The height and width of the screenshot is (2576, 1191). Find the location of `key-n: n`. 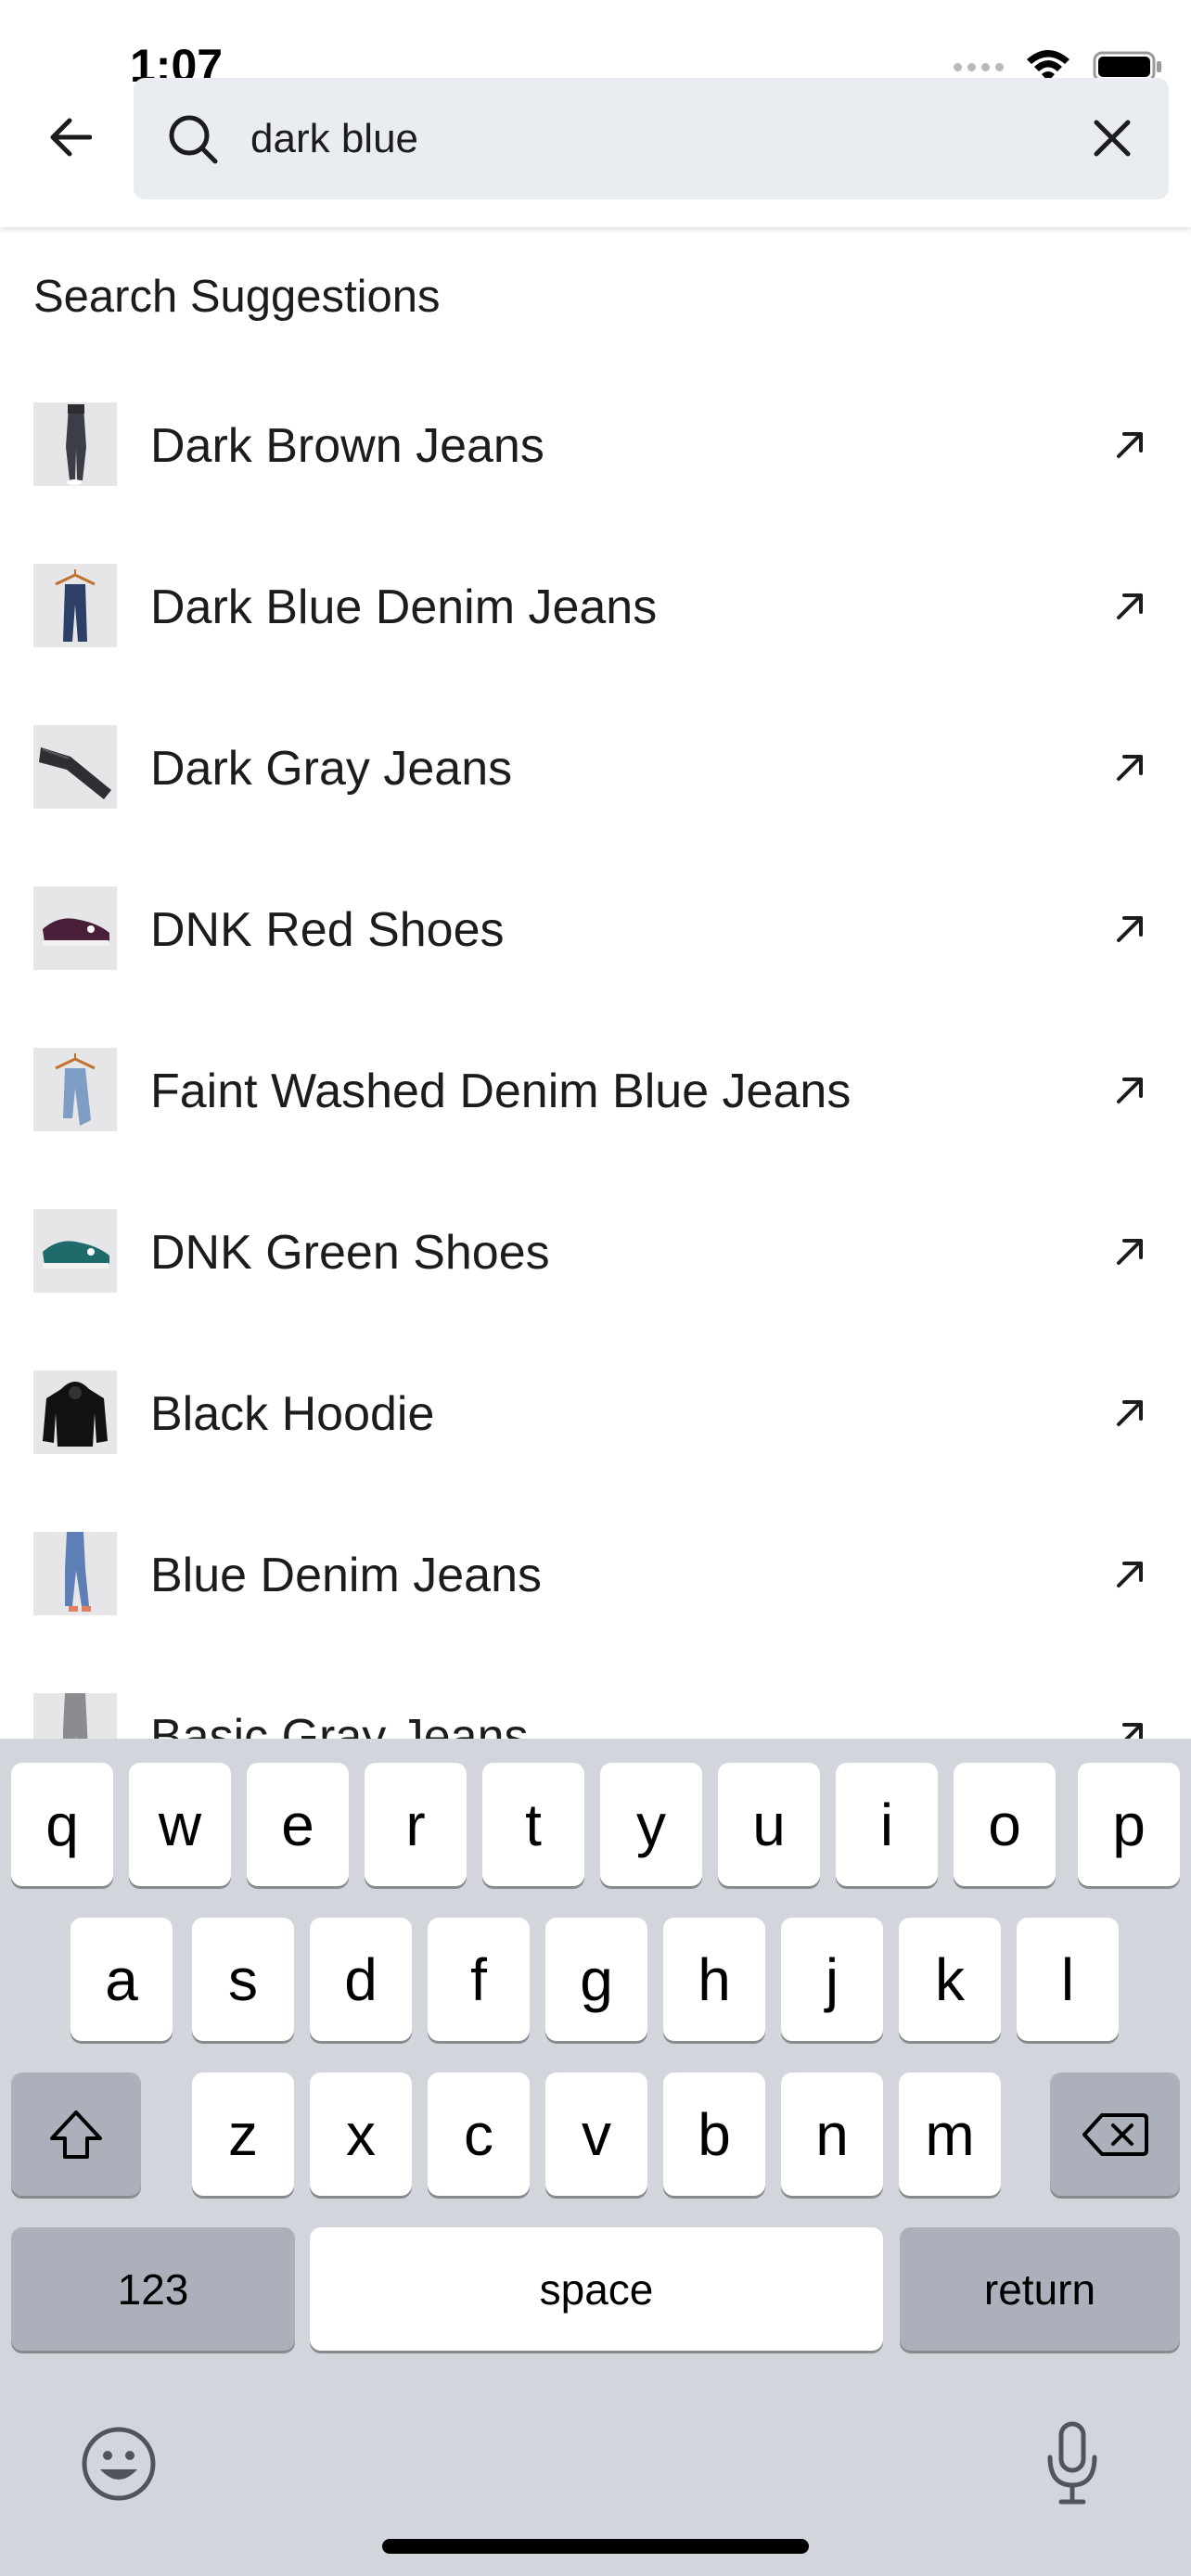

key-n: n is located at coordinates (832, 2134).